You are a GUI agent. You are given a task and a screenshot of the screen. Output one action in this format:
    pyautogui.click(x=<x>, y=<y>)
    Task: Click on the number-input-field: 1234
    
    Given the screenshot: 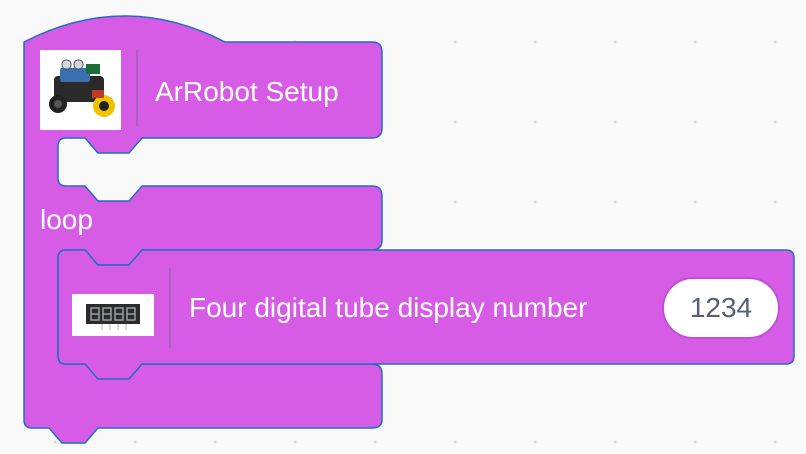 What is the action you would take?
    pyautogui.click(x=721, y=308)
    